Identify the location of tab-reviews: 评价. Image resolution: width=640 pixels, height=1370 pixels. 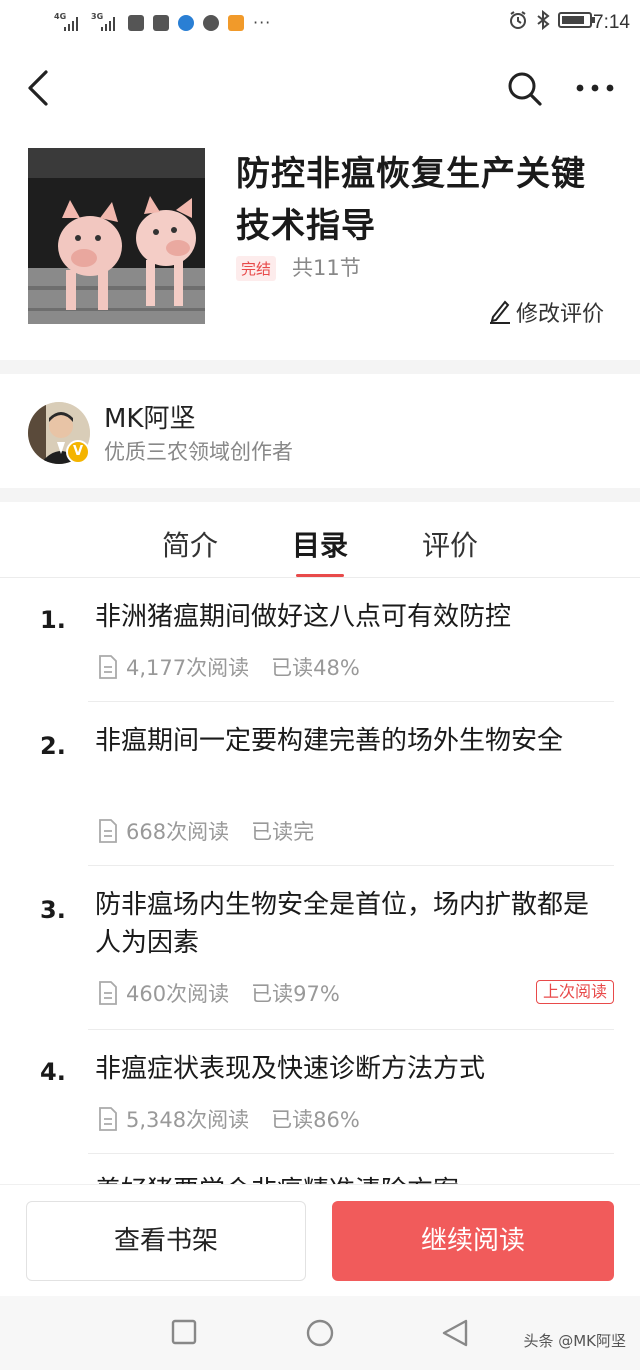
(450, 544).